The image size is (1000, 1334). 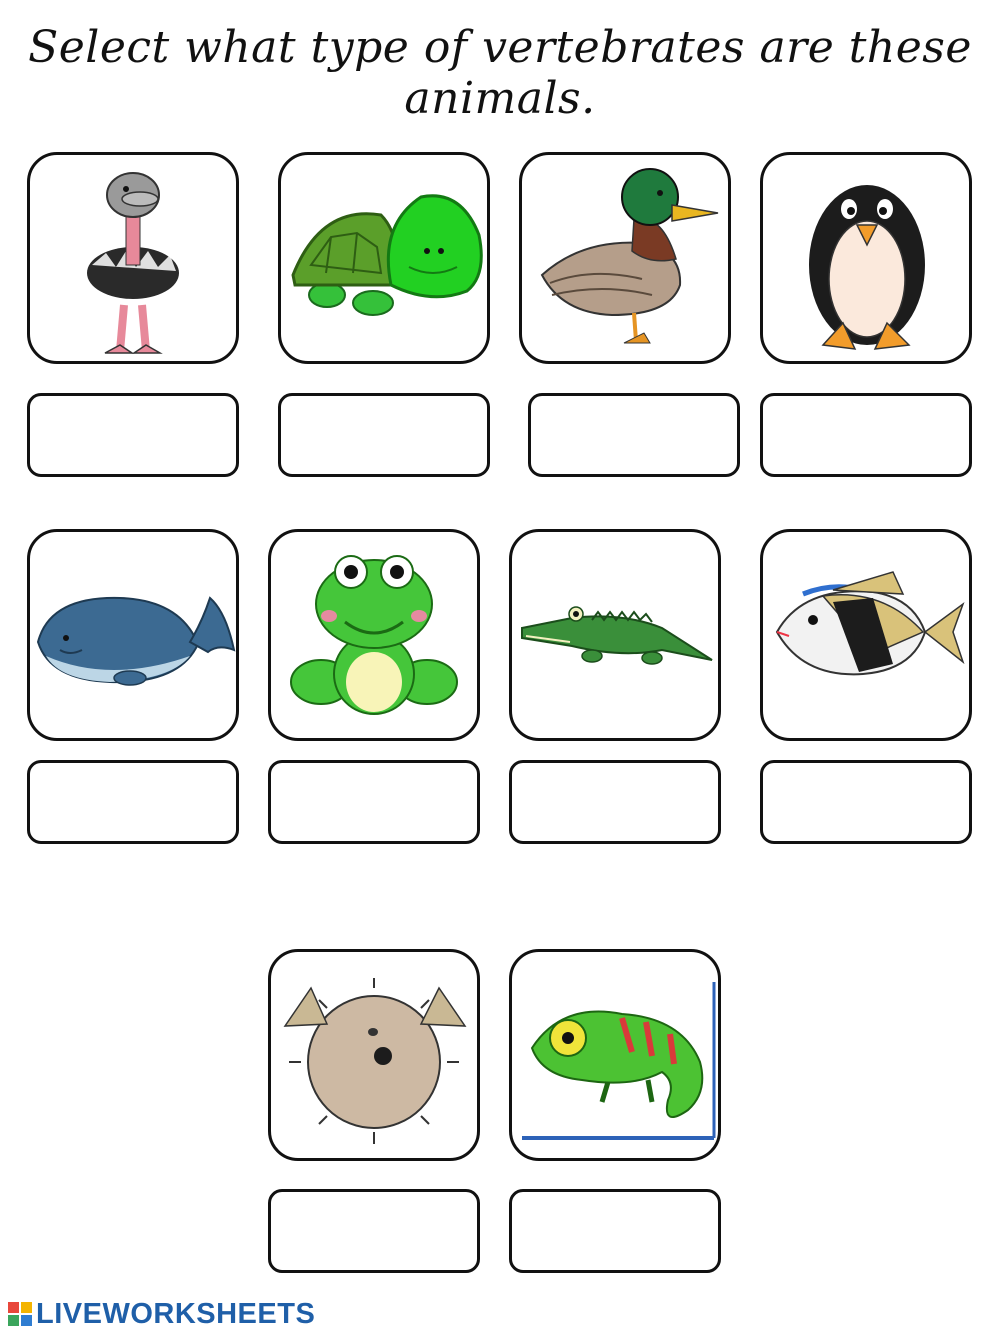 What do you see at coordinates (384, 435) in the screenshot?
I see `answer-box-turtle` at bounding box center [384, 435].